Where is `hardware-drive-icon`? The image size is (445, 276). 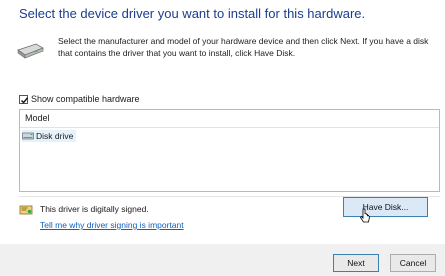
hardware-drive-icon is located at coordinates (30, 51).